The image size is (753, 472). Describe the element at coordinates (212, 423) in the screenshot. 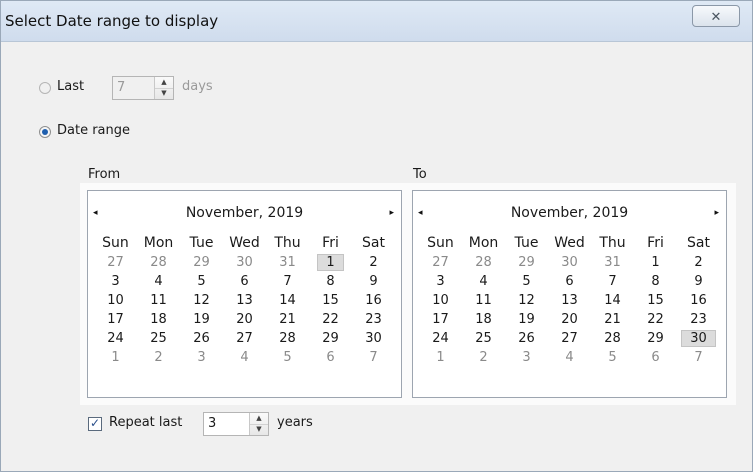

I see `repeat-years-value: 3` at that location.